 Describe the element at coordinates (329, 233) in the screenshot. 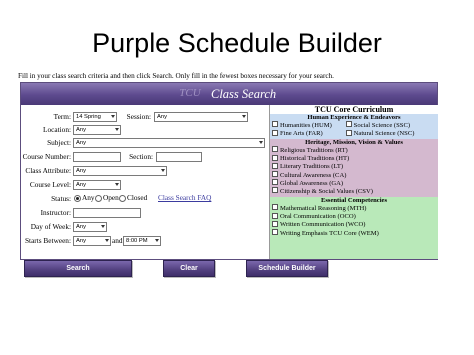

I see `core-option-label: Writing Emphasis TCU Core (WEM)` at that location.